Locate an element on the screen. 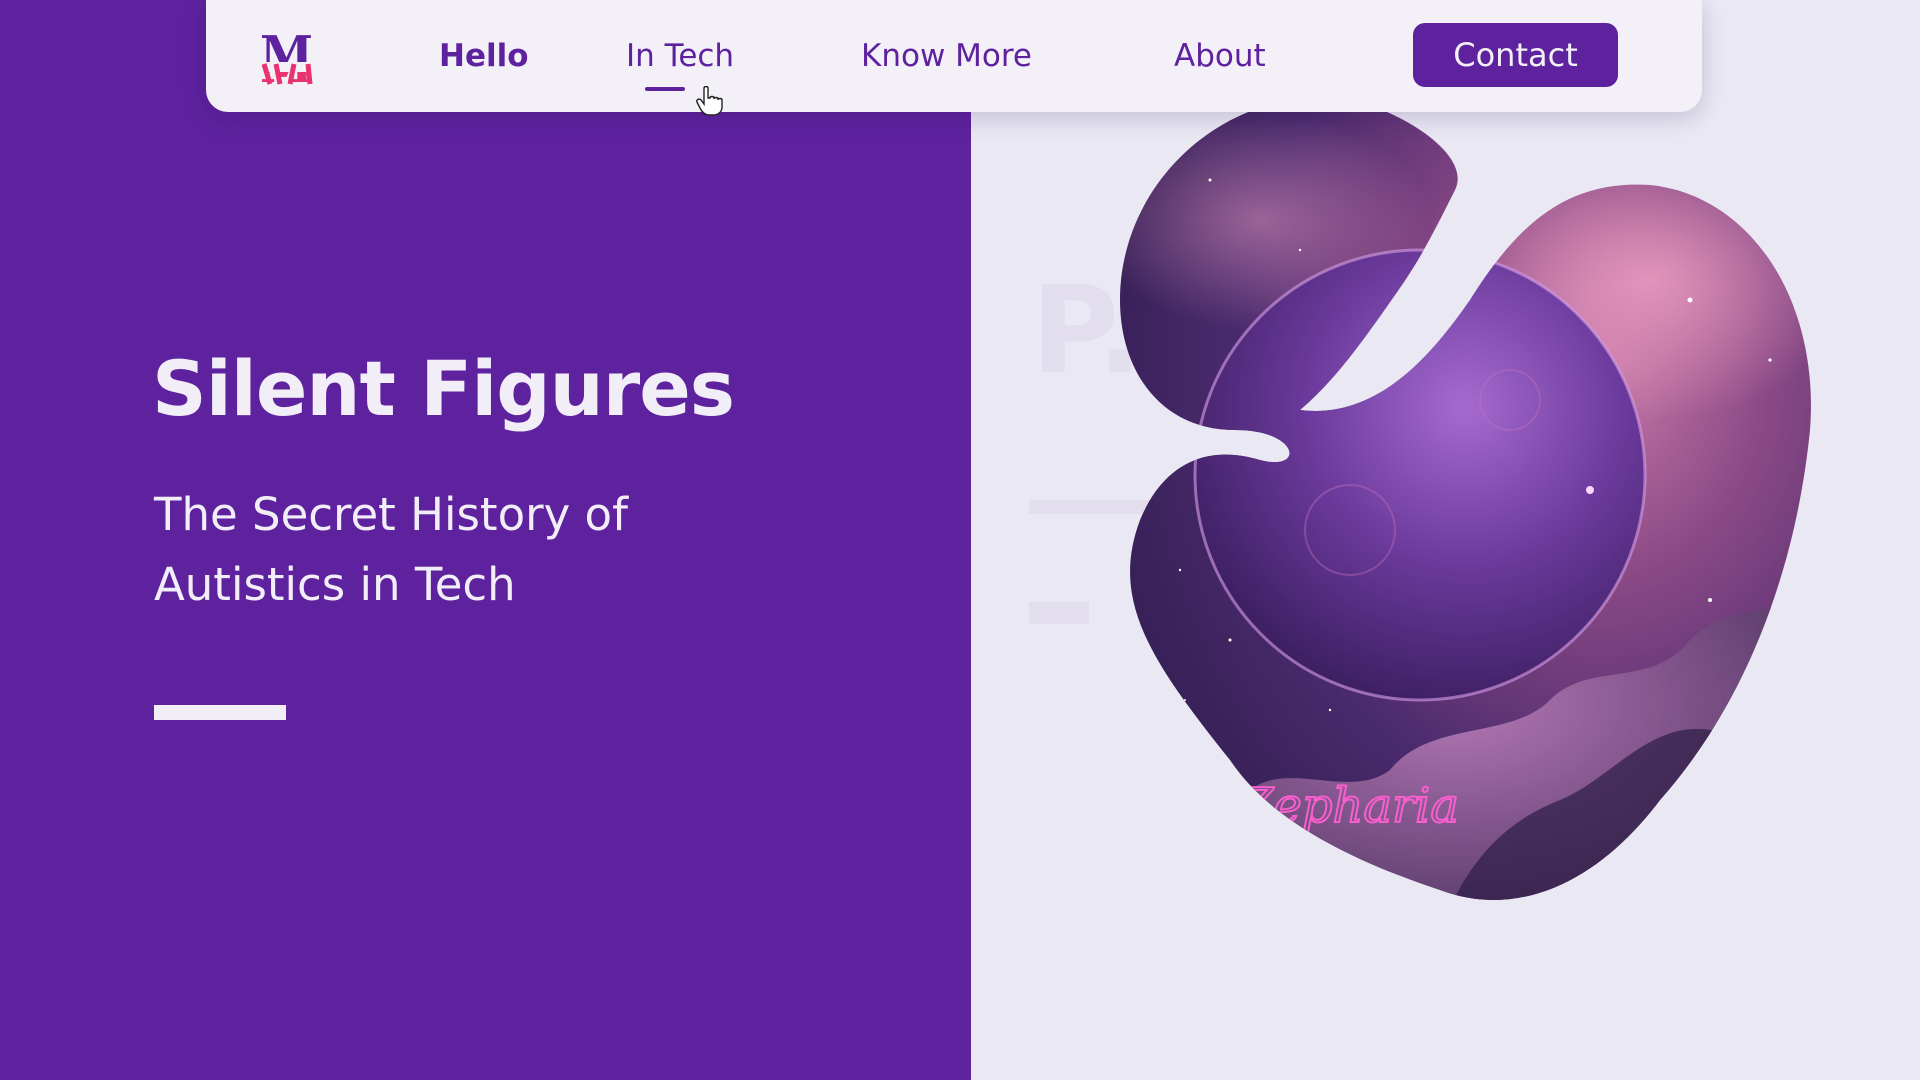 The image size is (1920, 1080). nav-item-about: About is located at coordinates (1220, 56).